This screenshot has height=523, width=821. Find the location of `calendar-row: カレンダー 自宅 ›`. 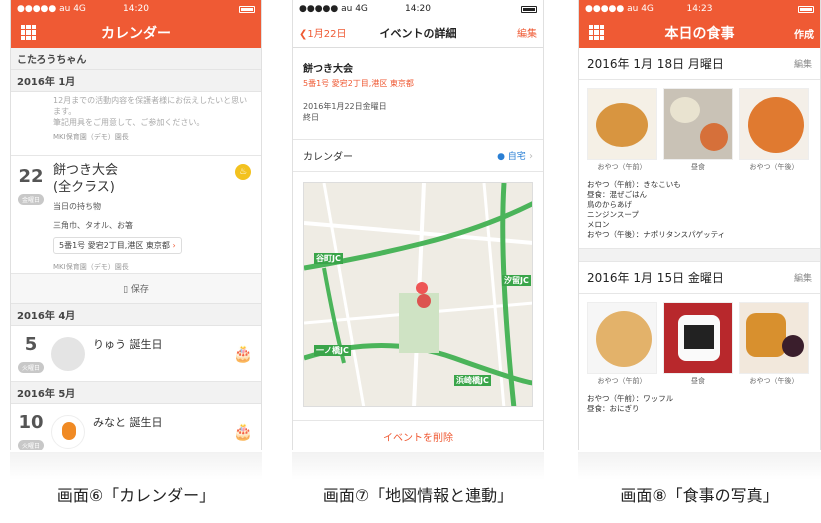

calendar-row: カレンダー 自宅 › is located at coordinates (418, 155).